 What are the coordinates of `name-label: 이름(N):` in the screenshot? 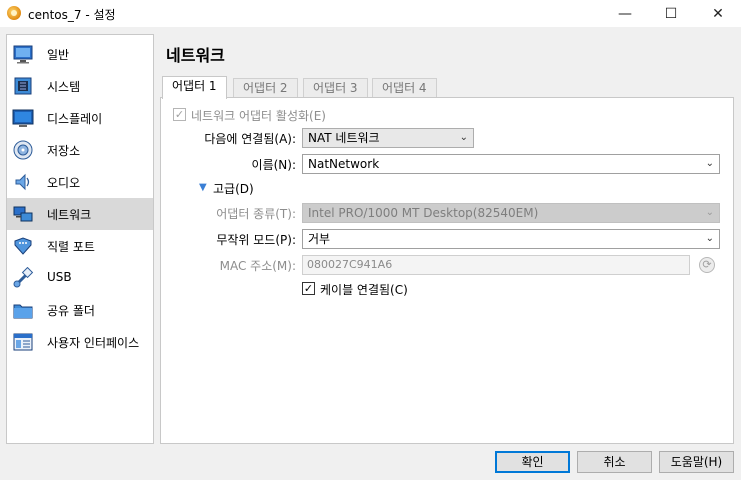 It's located at (273, 165).